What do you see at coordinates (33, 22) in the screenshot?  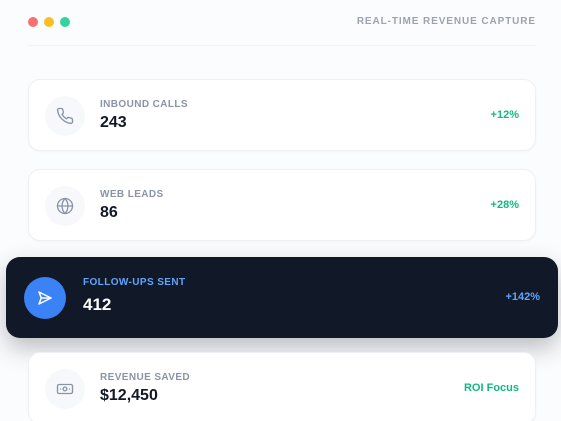 I see `close-dot` at bounding box center [33, 22].